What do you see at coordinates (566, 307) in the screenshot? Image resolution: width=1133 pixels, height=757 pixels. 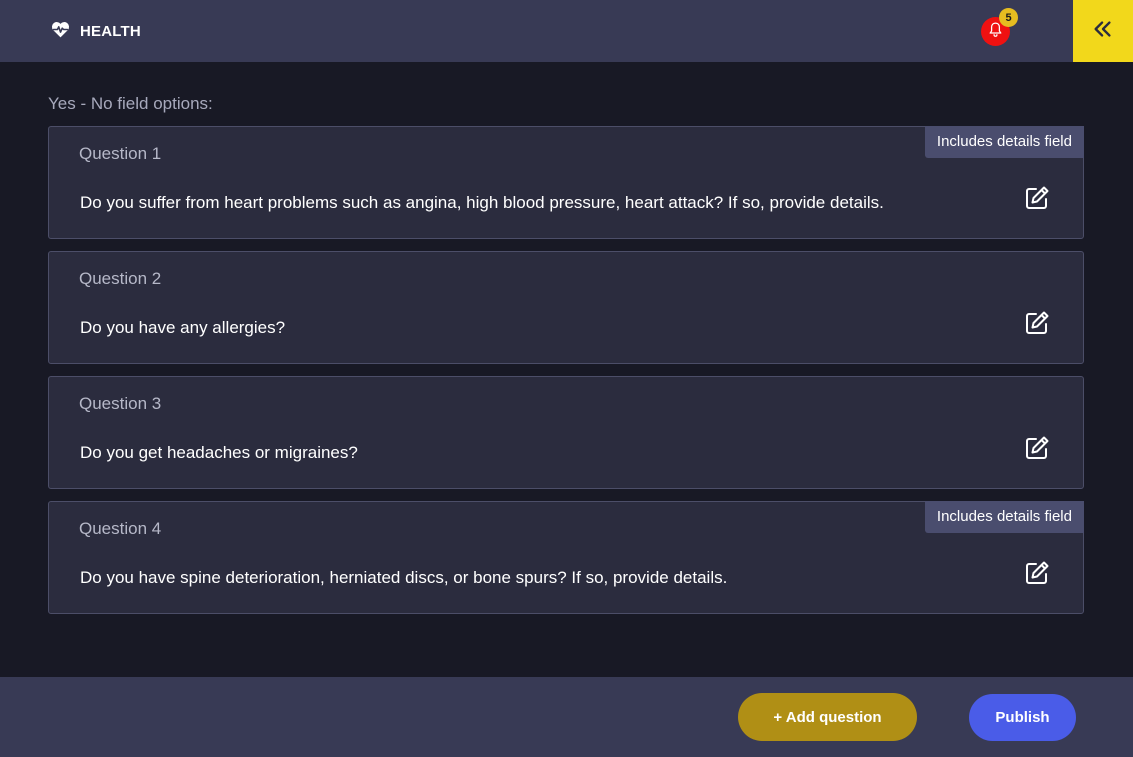 I see `question-card: Question 2 Do you have any allergies?` at bounding box center [566, 307].